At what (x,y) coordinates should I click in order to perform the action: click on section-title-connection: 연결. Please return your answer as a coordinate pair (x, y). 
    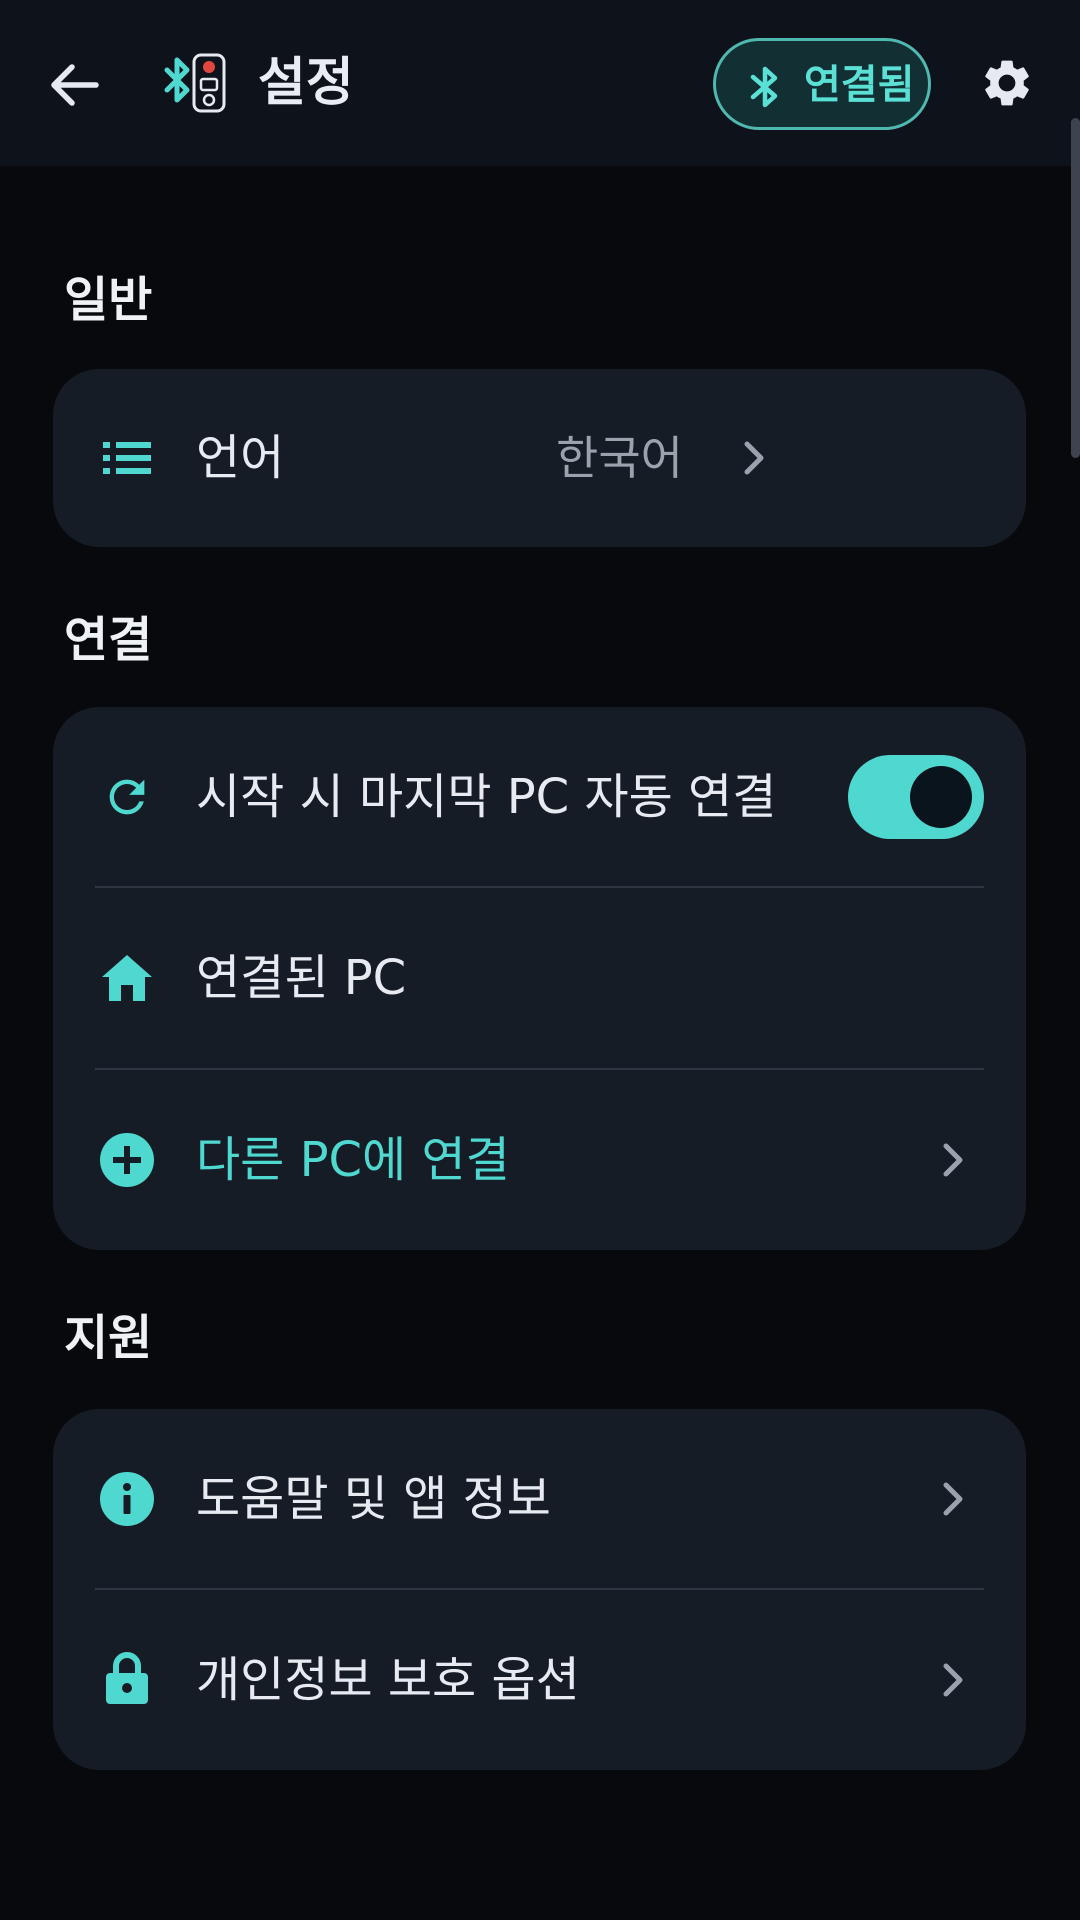
    Looking at the image, I should click on (108, 640).